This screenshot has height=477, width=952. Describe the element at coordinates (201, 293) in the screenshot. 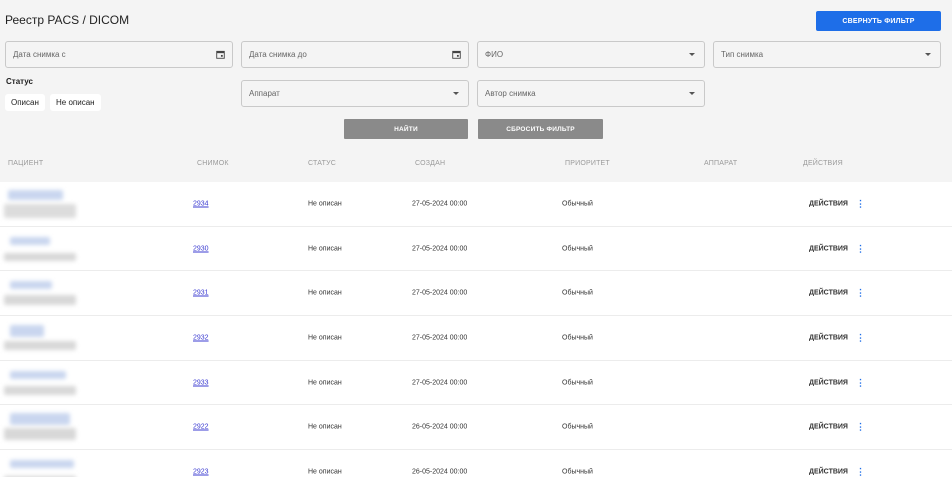

I see `image-link: 2931` at that location.